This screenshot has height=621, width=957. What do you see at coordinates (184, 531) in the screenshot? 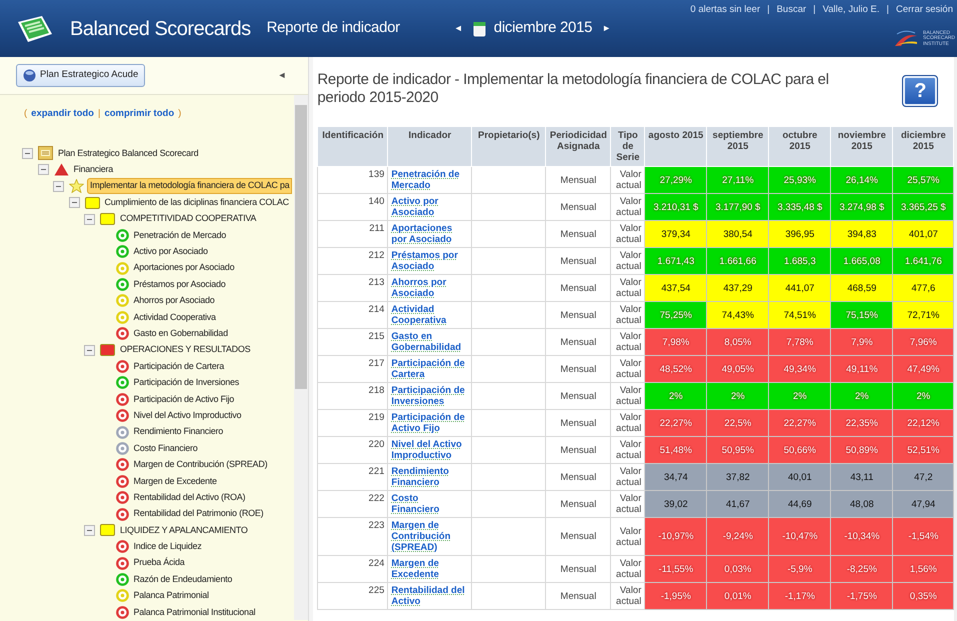
I see `tree-item: LIQUIDEZ Y APALANCAMIENTO` at bounding box center [184, 531].